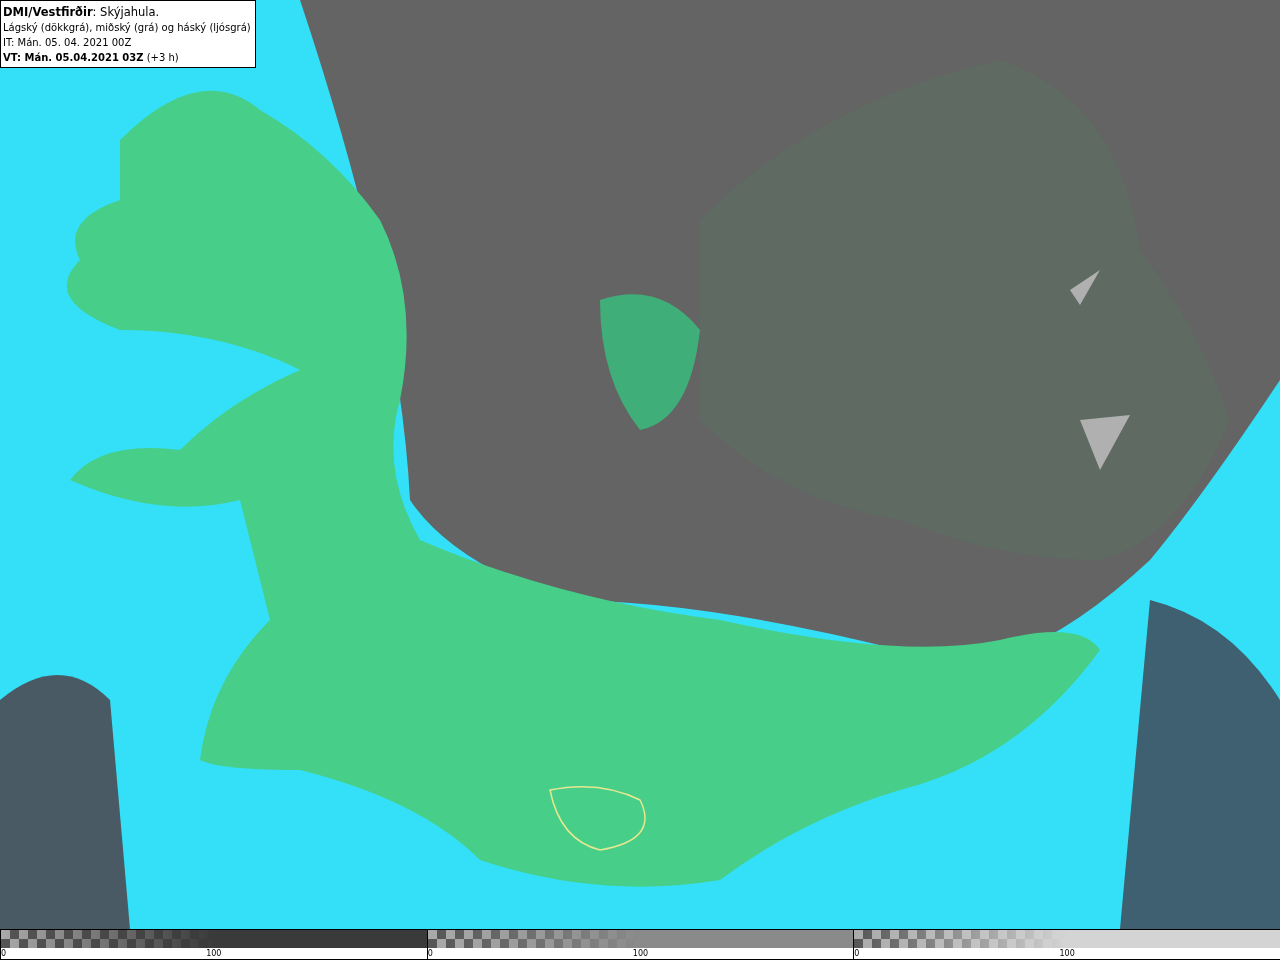  Describe the element at coordinates (91, 58) in the screenshot. I see `legend-text: VT: Mán. 05.04.2021 03Z (+3 h)` at that location.